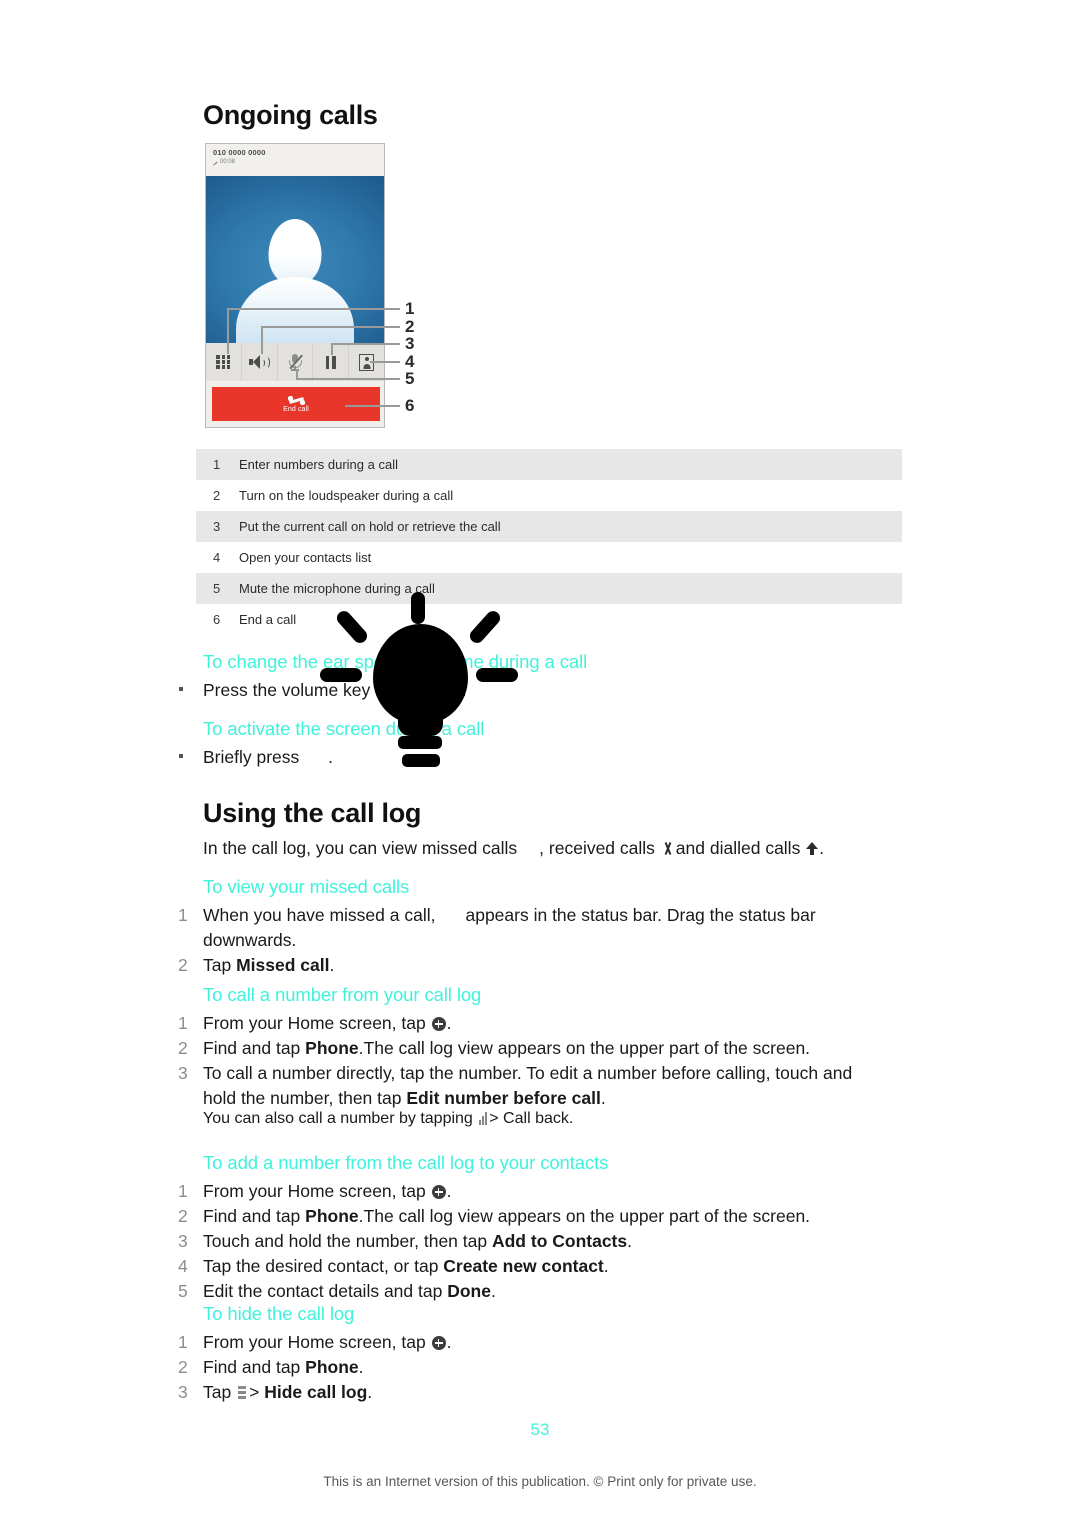  What do you see at coordinates (337, 588) in the screenshot?
I see `legend-text: Mute the microphone during a call` at bounding box center [337, 588].